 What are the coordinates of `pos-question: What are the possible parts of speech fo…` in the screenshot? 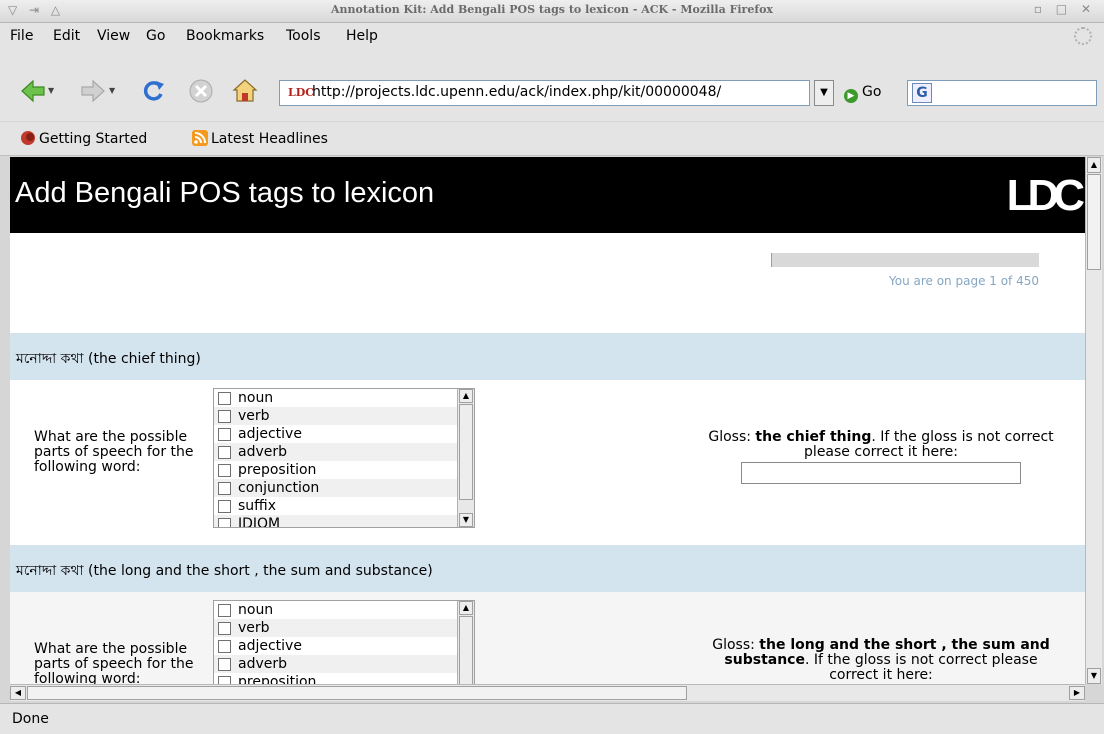 It's located at (114, 452).